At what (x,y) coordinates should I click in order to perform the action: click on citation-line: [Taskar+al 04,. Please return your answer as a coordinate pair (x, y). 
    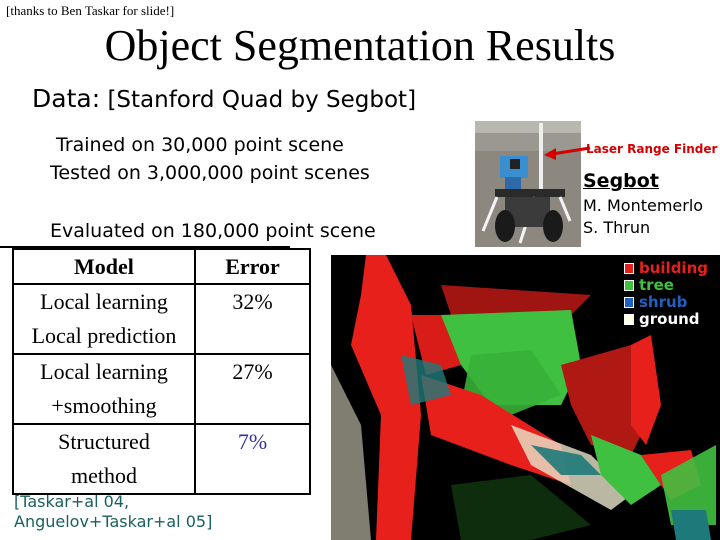
    Looking at the image, I should click on (72, 501).